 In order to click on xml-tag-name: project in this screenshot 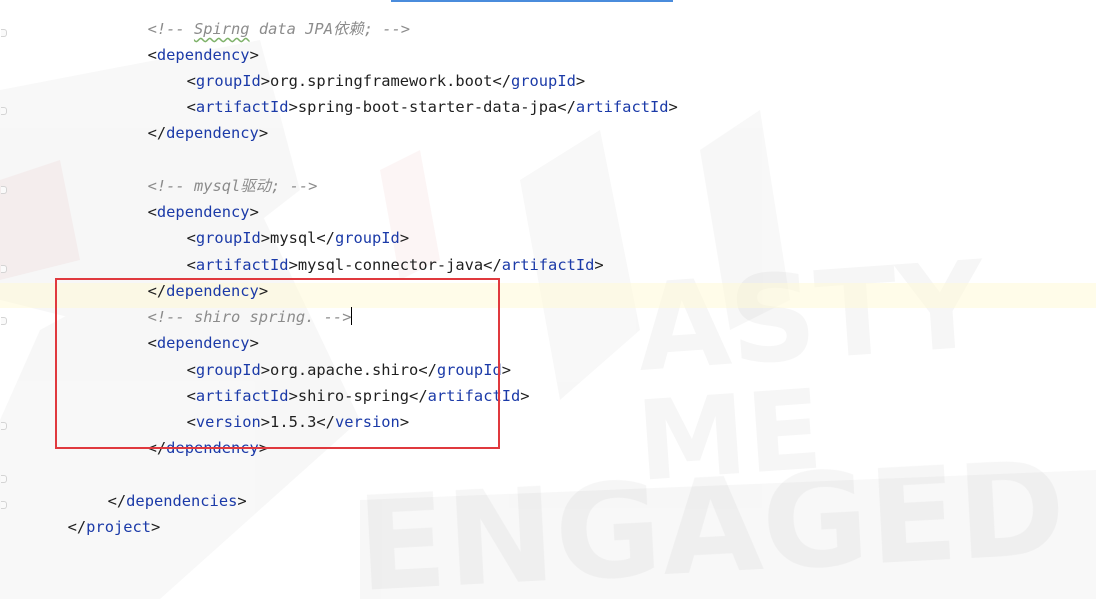, I will do `click(119, 527)`.